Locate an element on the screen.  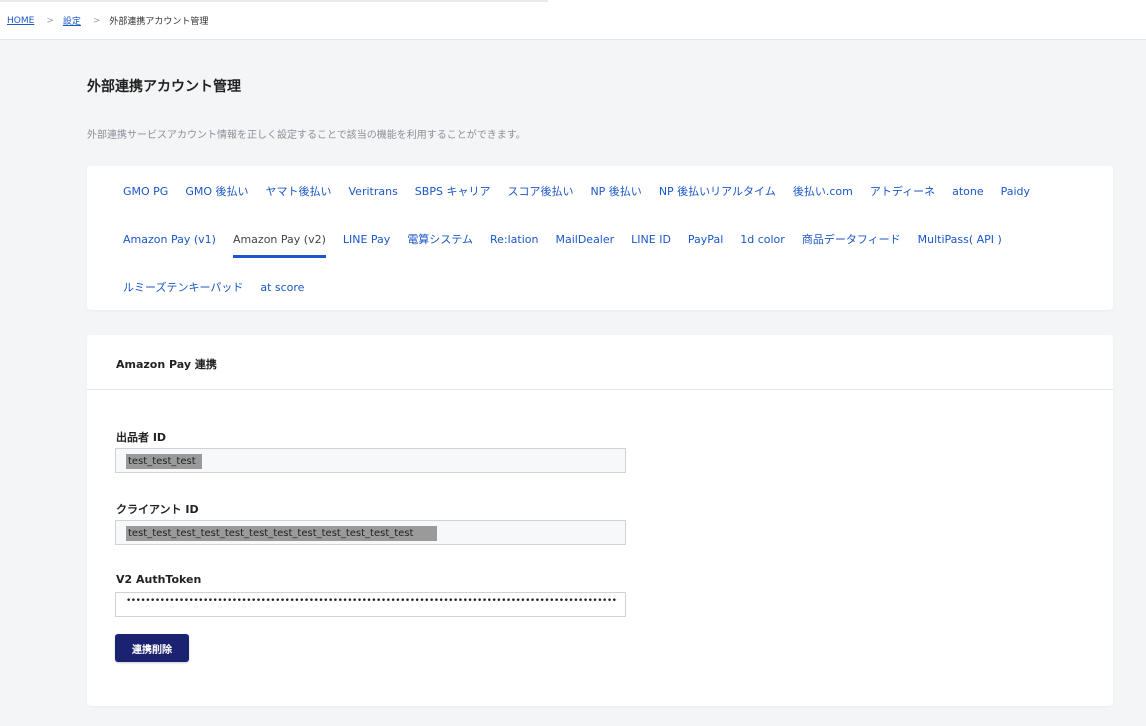
breadcrumb-settings-link: 設定 is located at coordinates (72, 20).